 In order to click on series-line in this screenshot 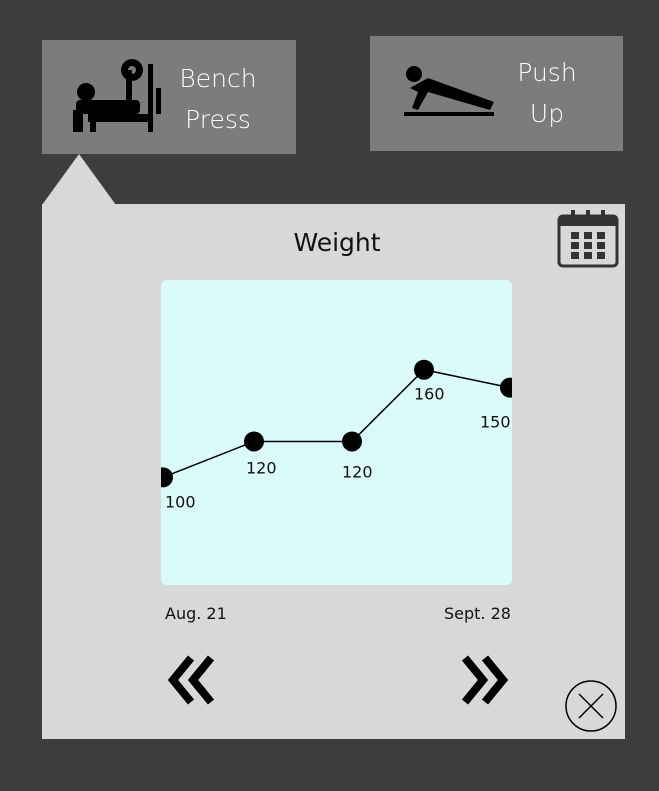, I will do `click(336, 423)`.